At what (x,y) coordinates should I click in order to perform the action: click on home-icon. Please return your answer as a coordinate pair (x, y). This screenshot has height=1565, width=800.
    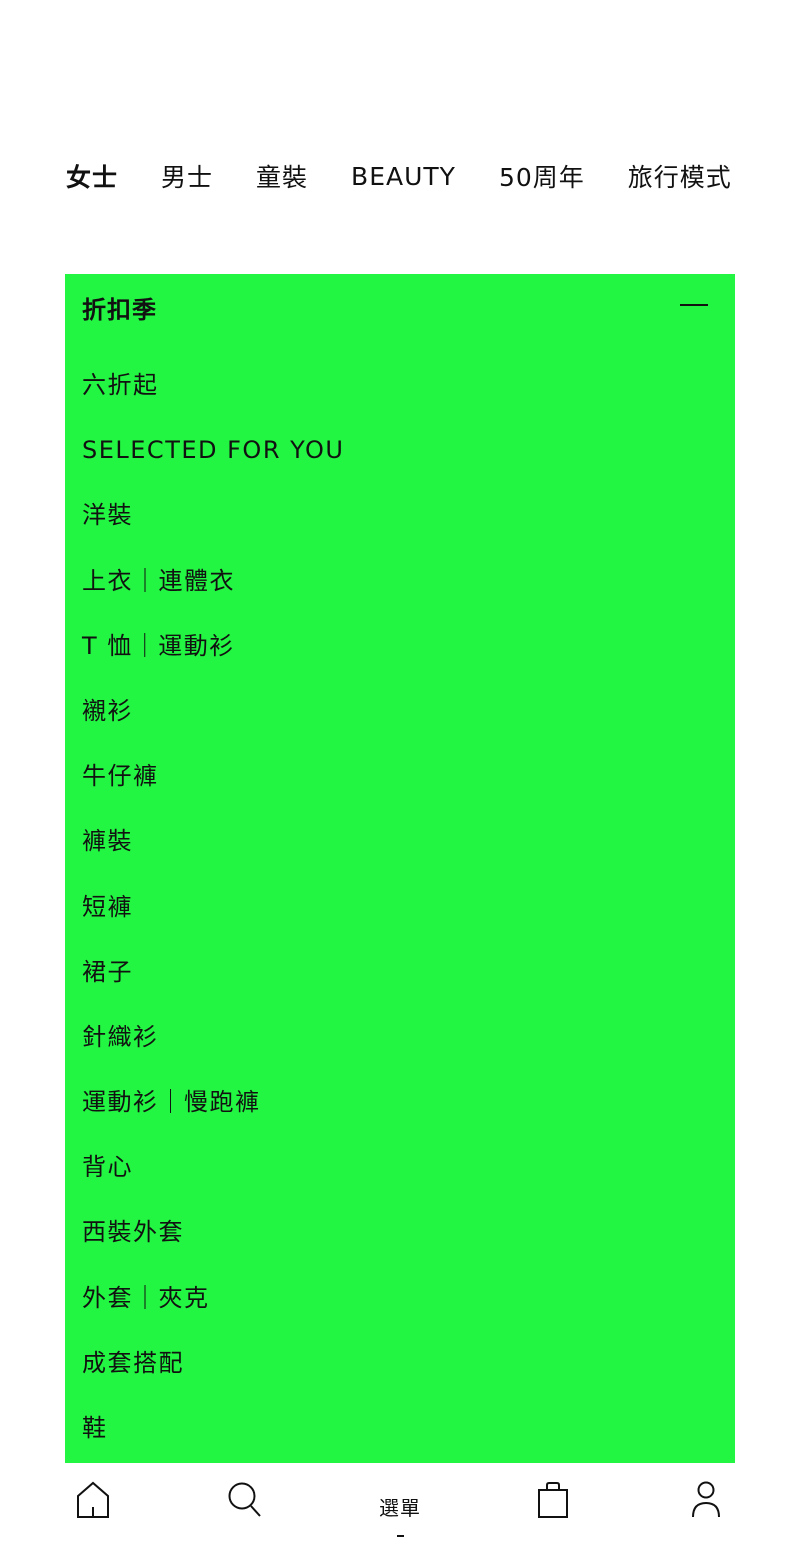
    Looking at the image, I should click on (93, 1499).